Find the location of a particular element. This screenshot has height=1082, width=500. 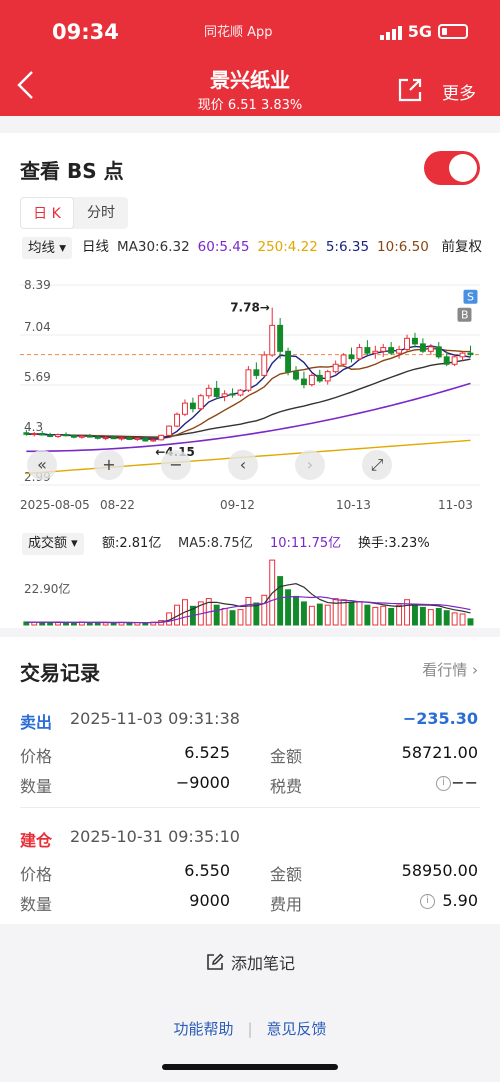

fee-value: −− is located at coordinates (464, 782).